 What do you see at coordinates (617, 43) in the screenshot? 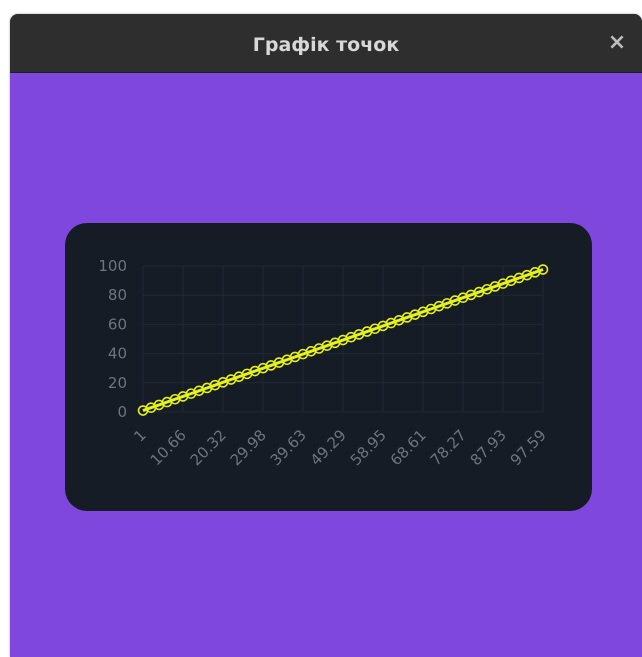
I see `close-icon: ×` at bounding box center [617, 43].